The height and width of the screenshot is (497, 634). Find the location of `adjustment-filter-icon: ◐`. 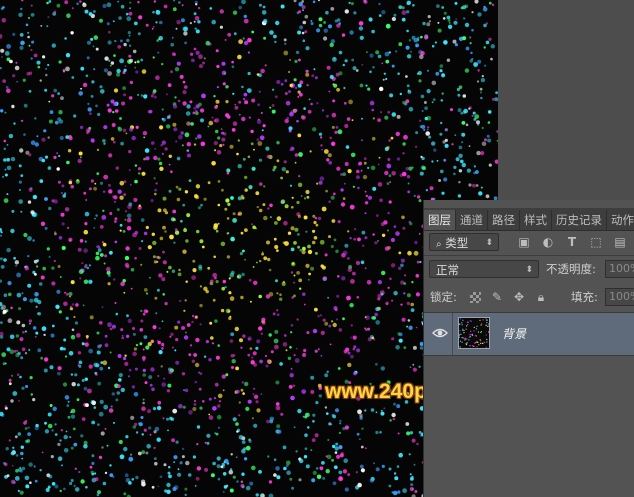

adjustment-filter-icon: ◐ is located at coordinates (548, 242).